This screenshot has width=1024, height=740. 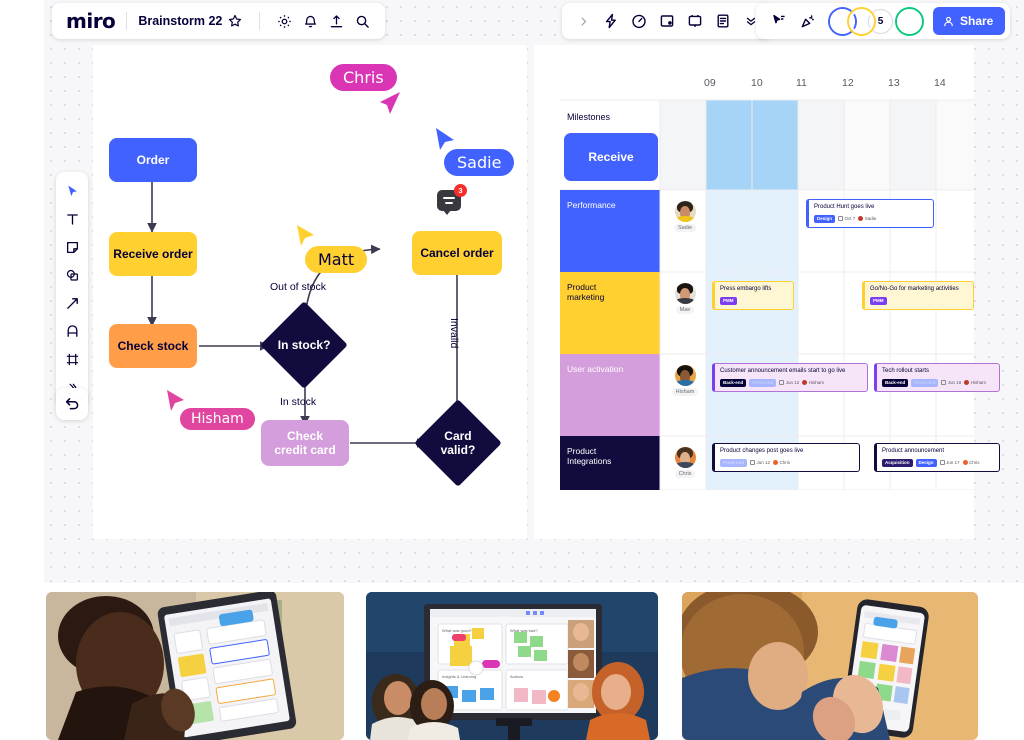 What do you see at coordinates (639, 21) in the screenshot?
I see `timer-icon` at bounding box center [639, 21].